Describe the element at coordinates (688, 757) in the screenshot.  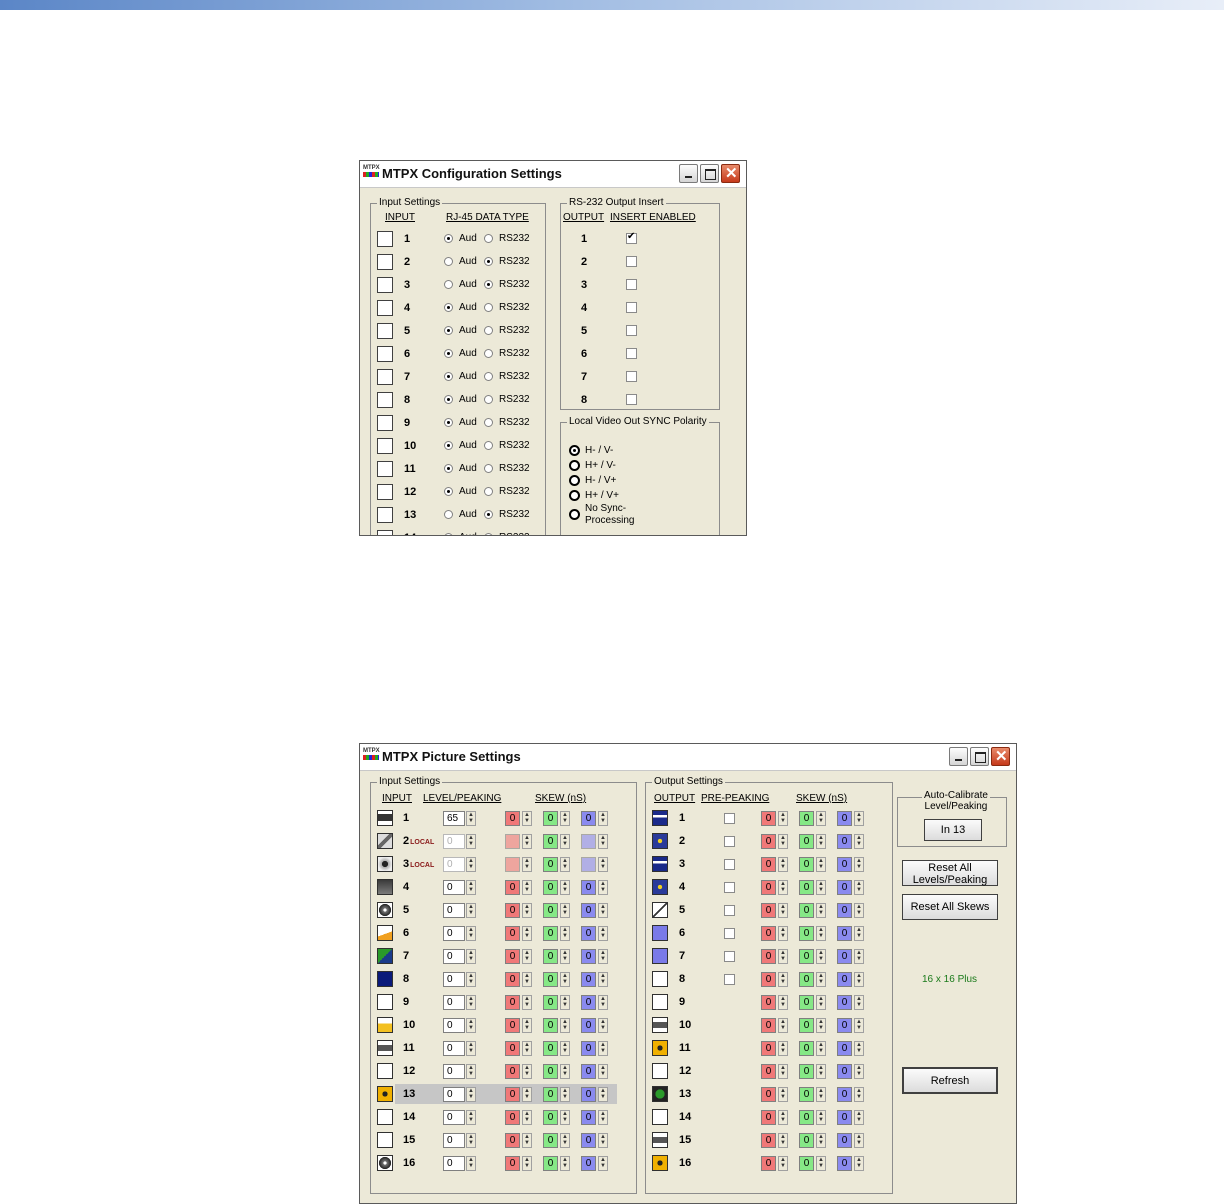
I see `title-bar: MTPX MTPX Picture Settings ✕` at that location.